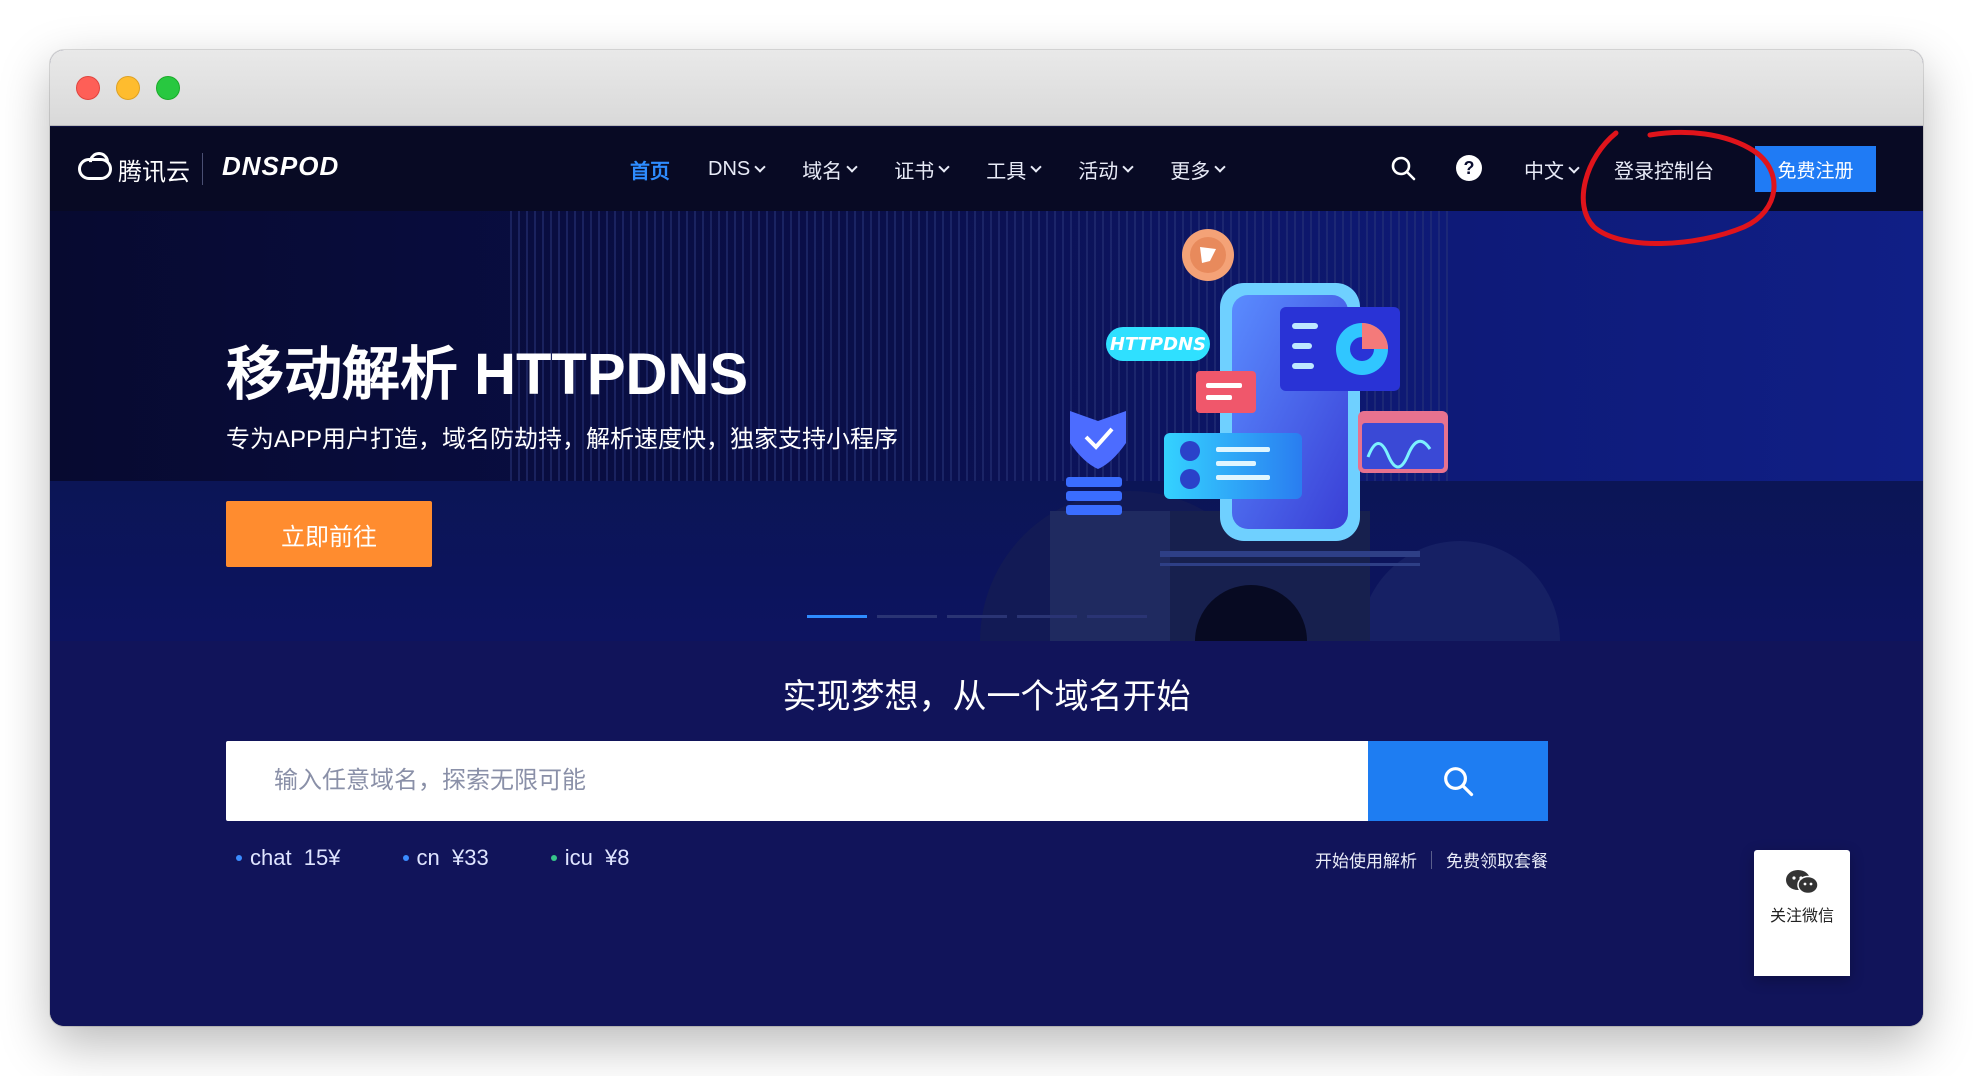 Image resolution: width=1973 pixels, height=1076 pixels. Describe the element at coordinates (128, 88) in the screenshot. I see `minimize-window-button` at that location.